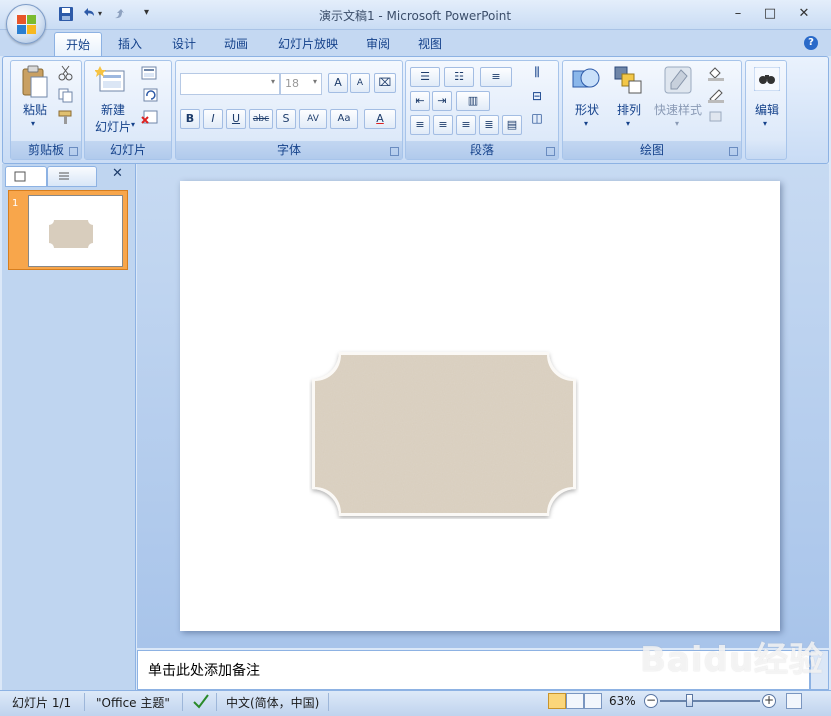  What do you see at coordinates (133, 702) in the screenshot?
I see `theme-status: "Office 主题"` at bounding box center [133, 702].